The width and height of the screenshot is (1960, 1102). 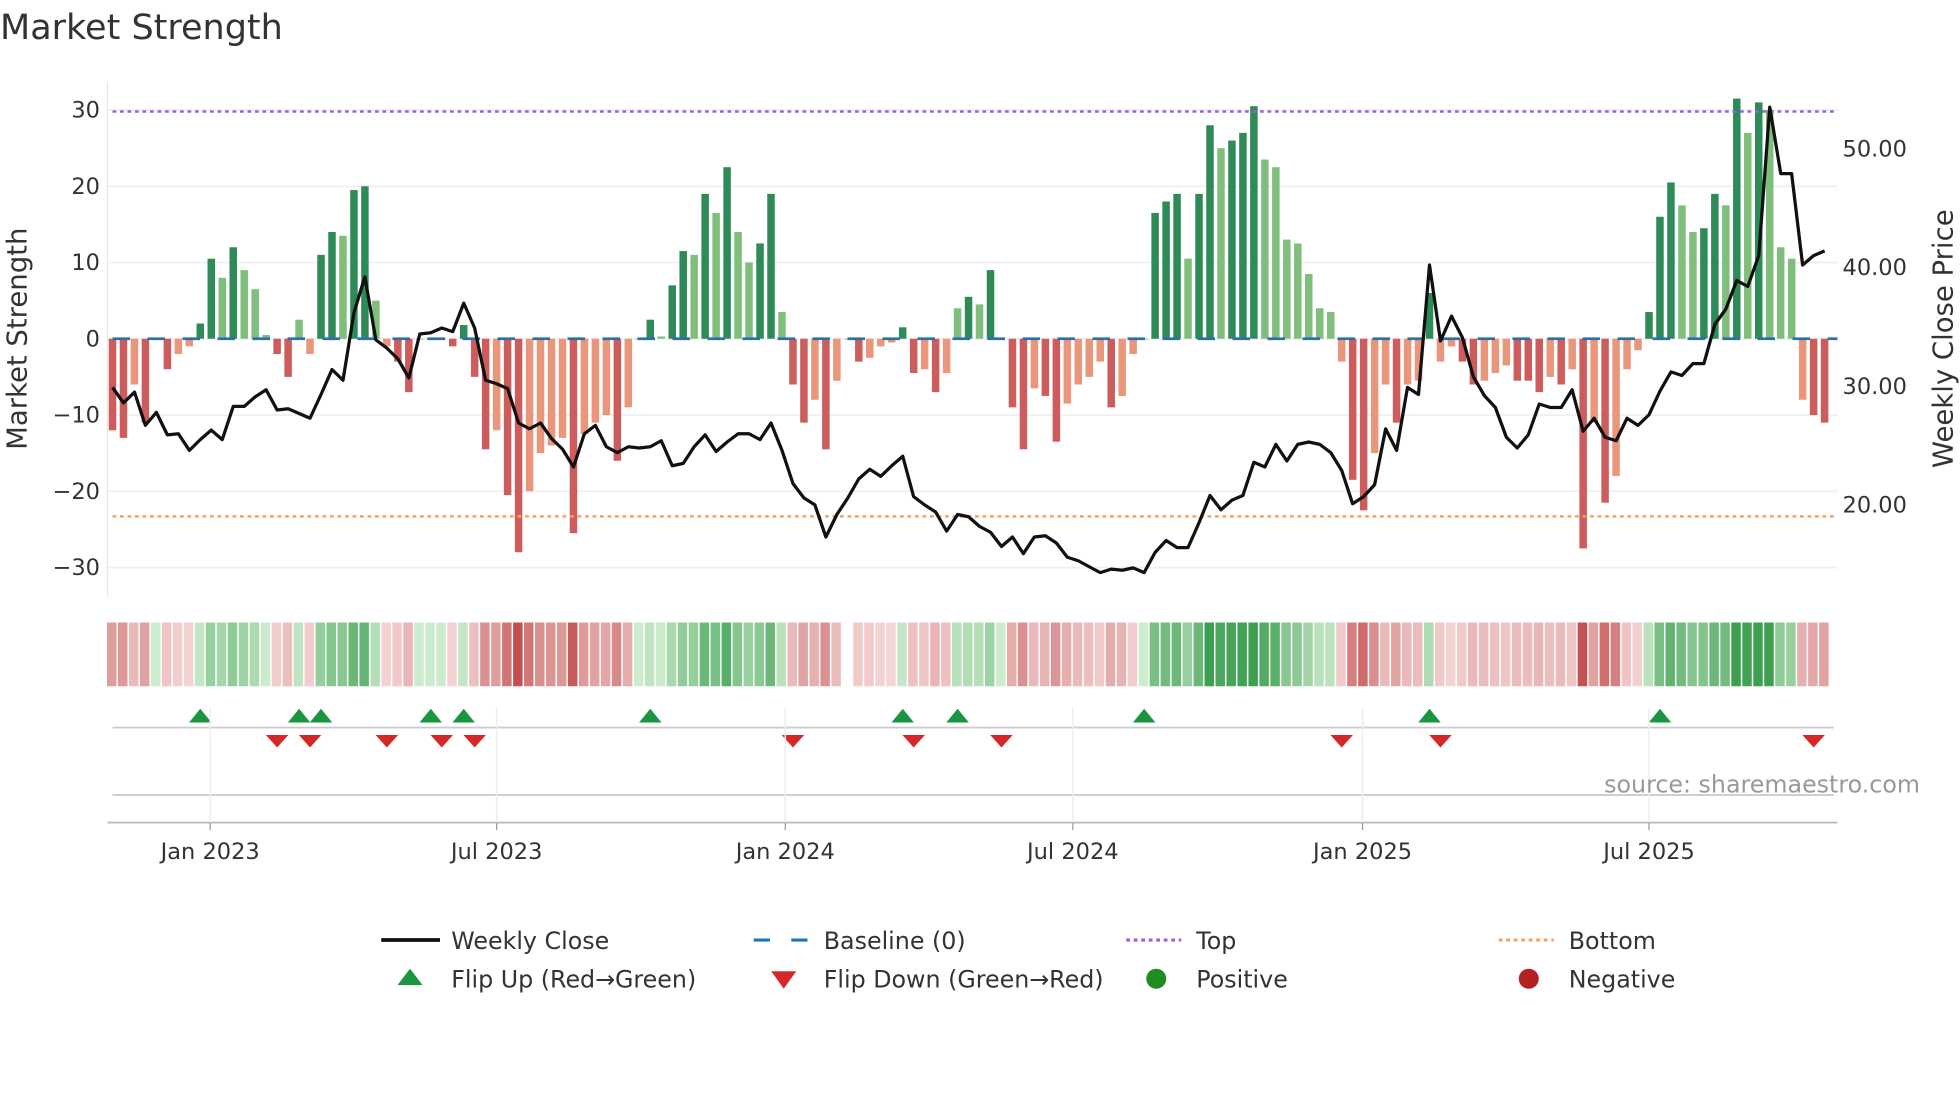 What do you see at coordinates (972, 766) in the screenshot?
I see `flip-markers` at bounding box center [972, 766].